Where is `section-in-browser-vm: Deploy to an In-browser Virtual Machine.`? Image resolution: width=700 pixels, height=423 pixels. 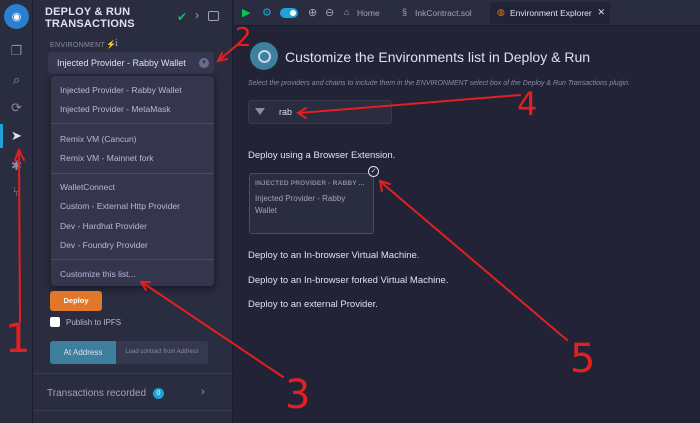
section-in-browser-vm: Deploy to an In-browser Virtual Machine. is located at coordinates (334, 255).